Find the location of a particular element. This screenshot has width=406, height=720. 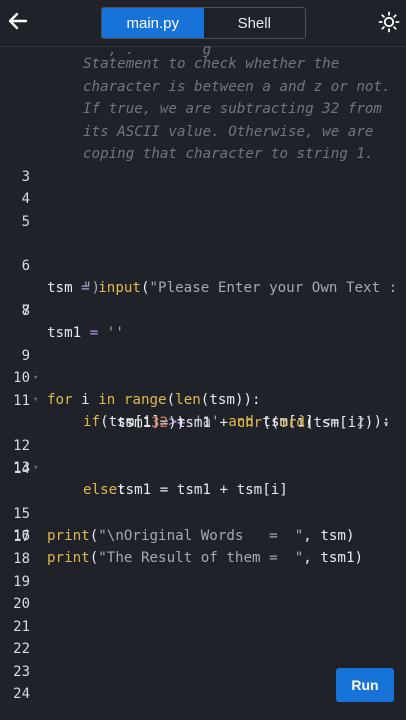

code-line: Statement to check whether the is located at coordinates (203, 64).